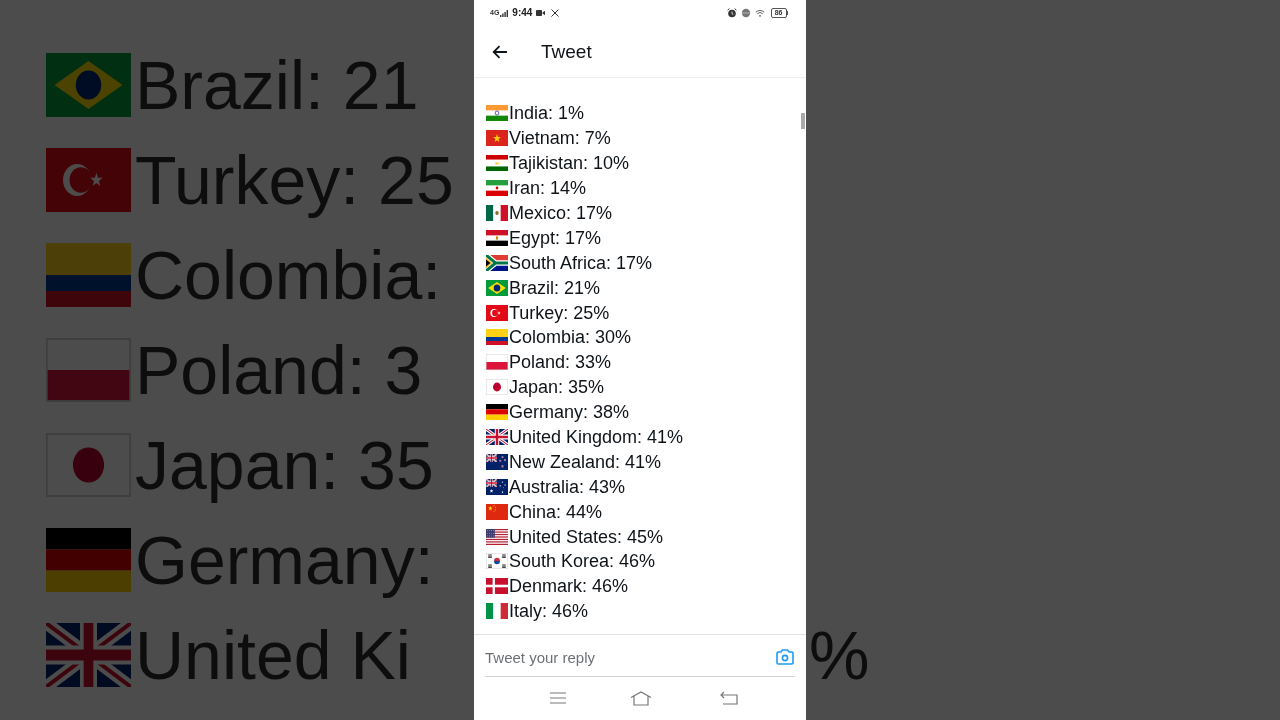  I want to click on tweet-line: Iran: 14%, so click(548, 188).